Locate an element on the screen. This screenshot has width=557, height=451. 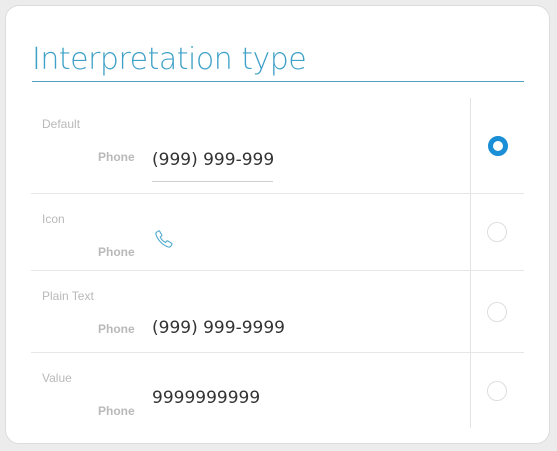
option-value-label: Value is located at coordinates (57, 378).